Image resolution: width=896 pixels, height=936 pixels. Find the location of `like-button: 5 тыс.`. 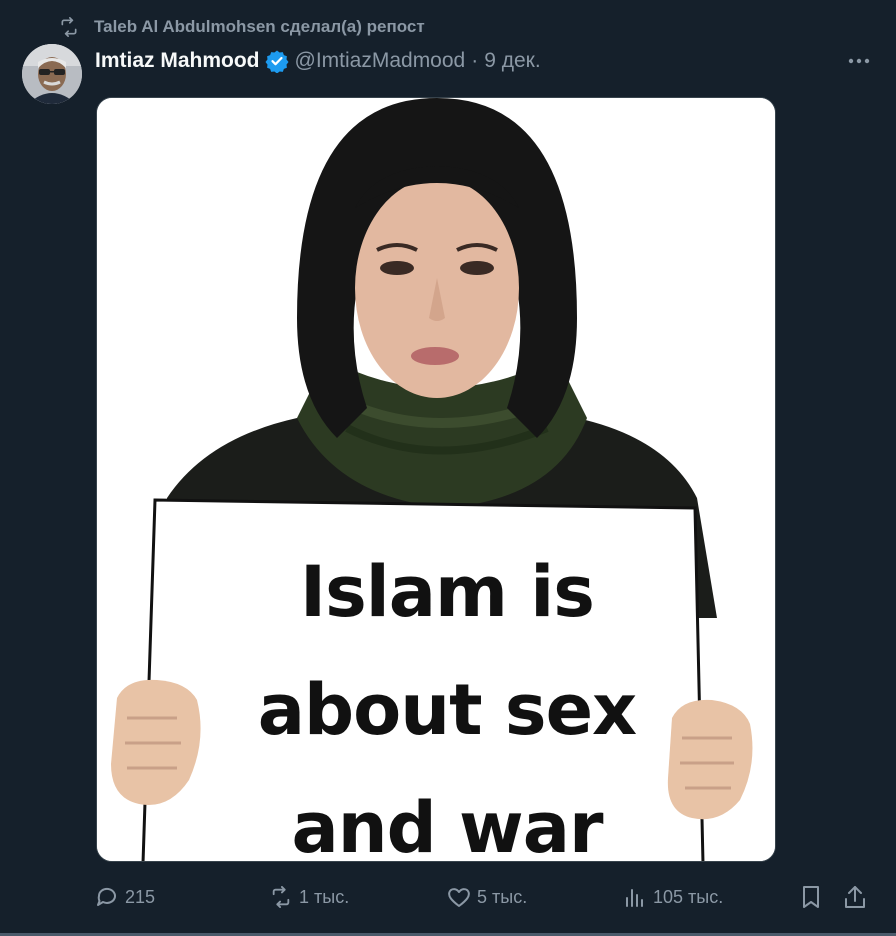

like-button: 5 тыс. is located at coordinates (486, 897).